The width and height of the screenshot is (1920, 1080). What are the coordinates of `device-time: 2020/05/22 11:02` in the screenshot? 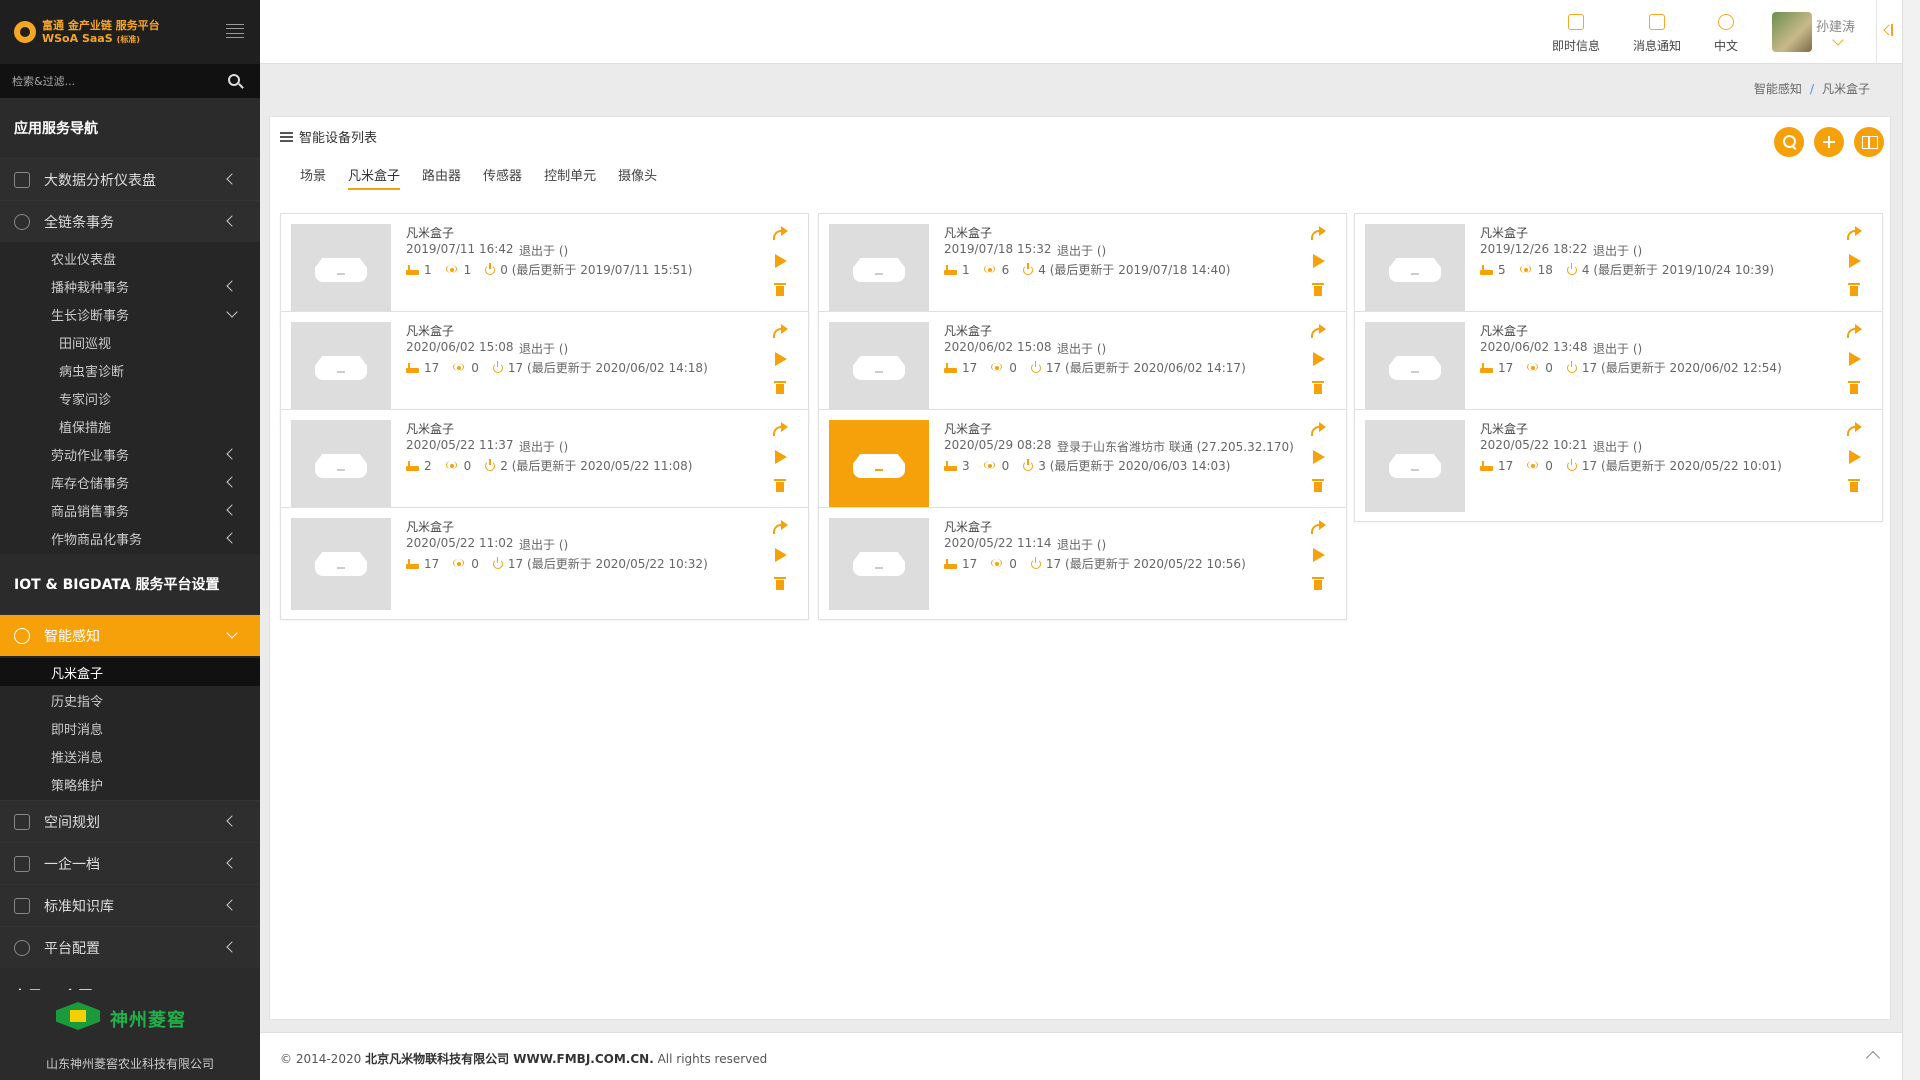 It's located at (460, 543).